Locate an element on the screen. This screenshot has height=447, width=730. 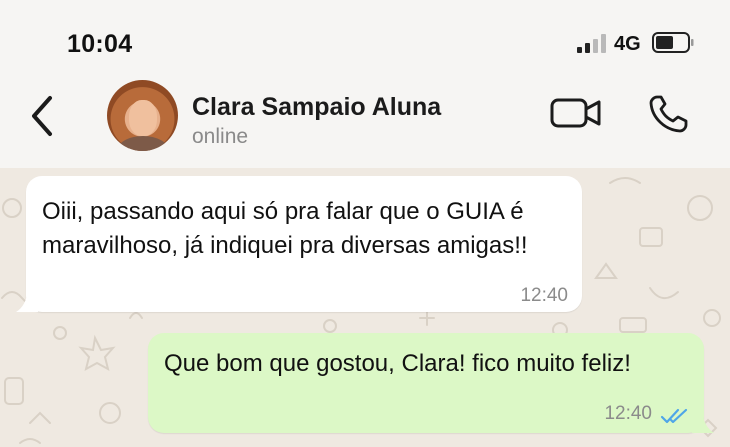
video-camera-icon is located at coordinates (576, 113).